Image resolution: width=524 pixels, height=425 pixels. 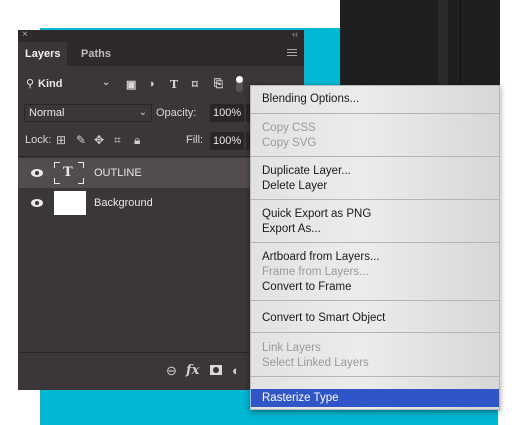 I want to click on fx-icon: fx, so click(x=192, y=370).